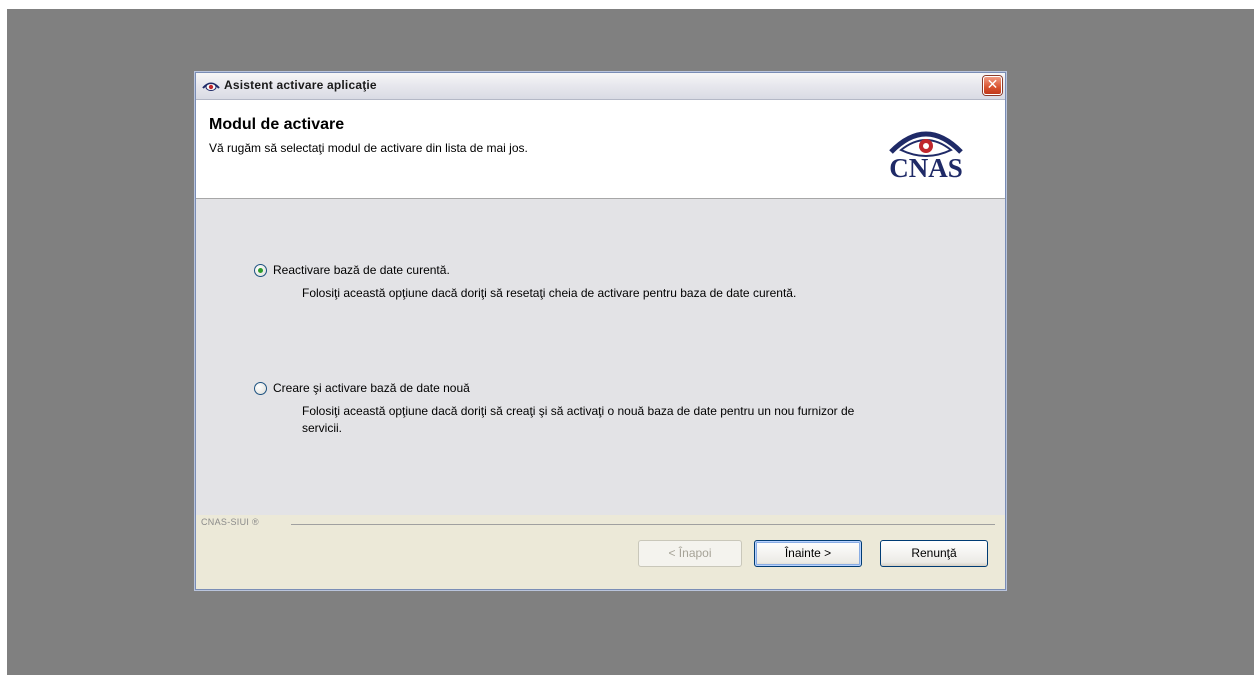 The height and width of the screenshot is (676, 1257). What do you see at coordinates (260, 270) in the screenshot?
I see `radio-reactivate` at bounding box center [260, 270].